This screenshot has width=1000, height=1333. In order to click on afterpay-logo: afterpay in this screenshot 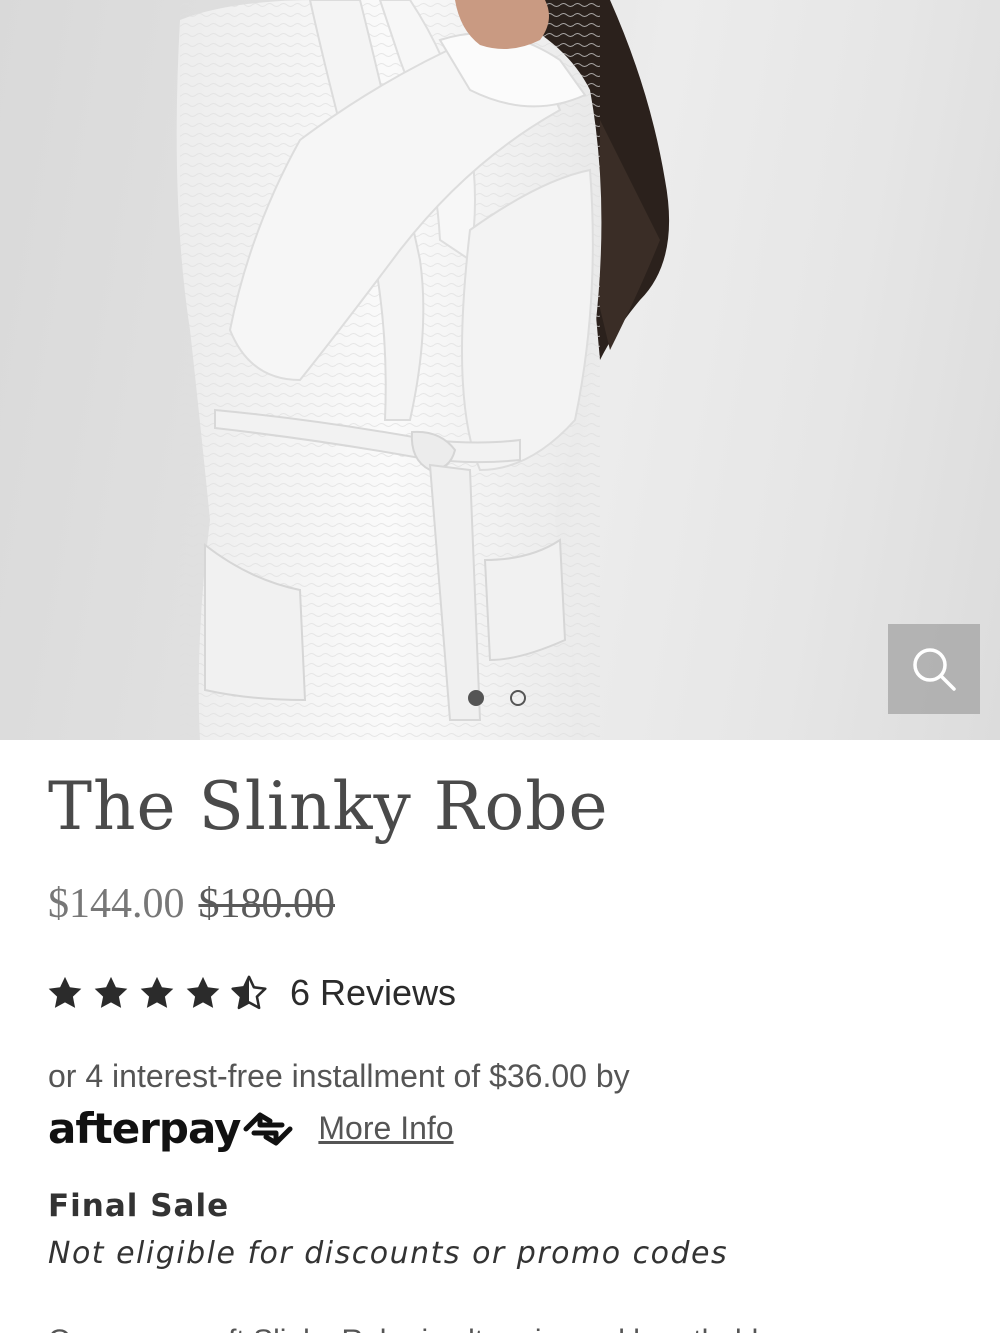, I will do `click(172, 1128)`.